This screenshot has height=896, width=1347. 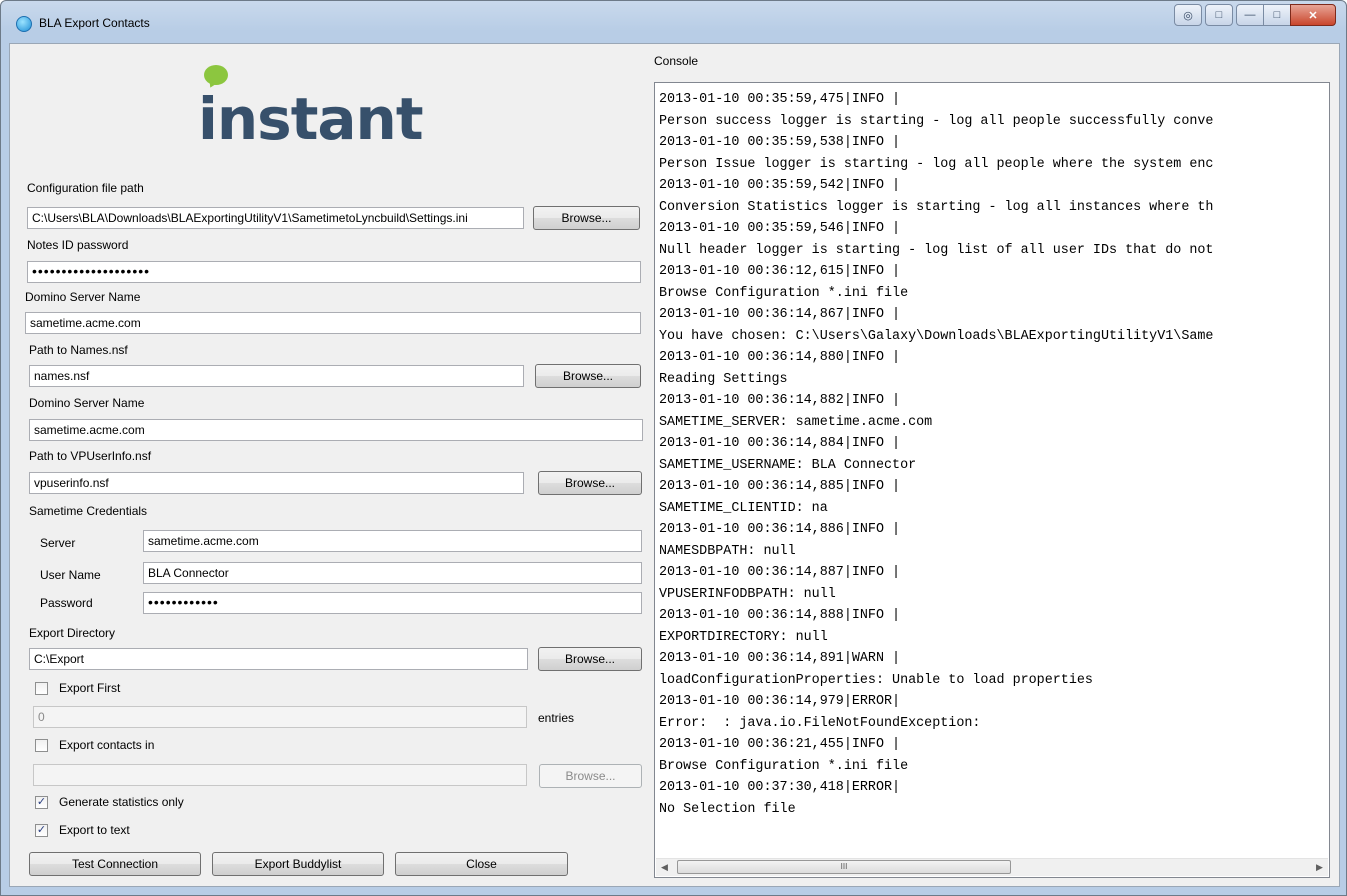 I want to click on export-contacts-in-input, so click(x=280, y=775).